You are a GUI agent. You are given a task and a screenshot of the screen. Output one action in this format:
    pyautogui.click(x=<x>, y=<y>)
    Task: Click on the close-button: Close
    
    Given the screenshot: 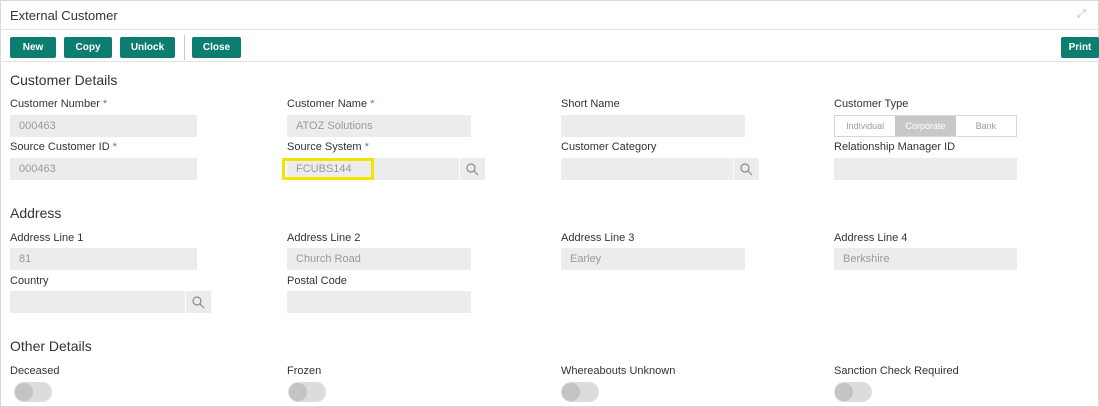 What is the action you would take?
    pyautogui.click(x=216, y=47)
    